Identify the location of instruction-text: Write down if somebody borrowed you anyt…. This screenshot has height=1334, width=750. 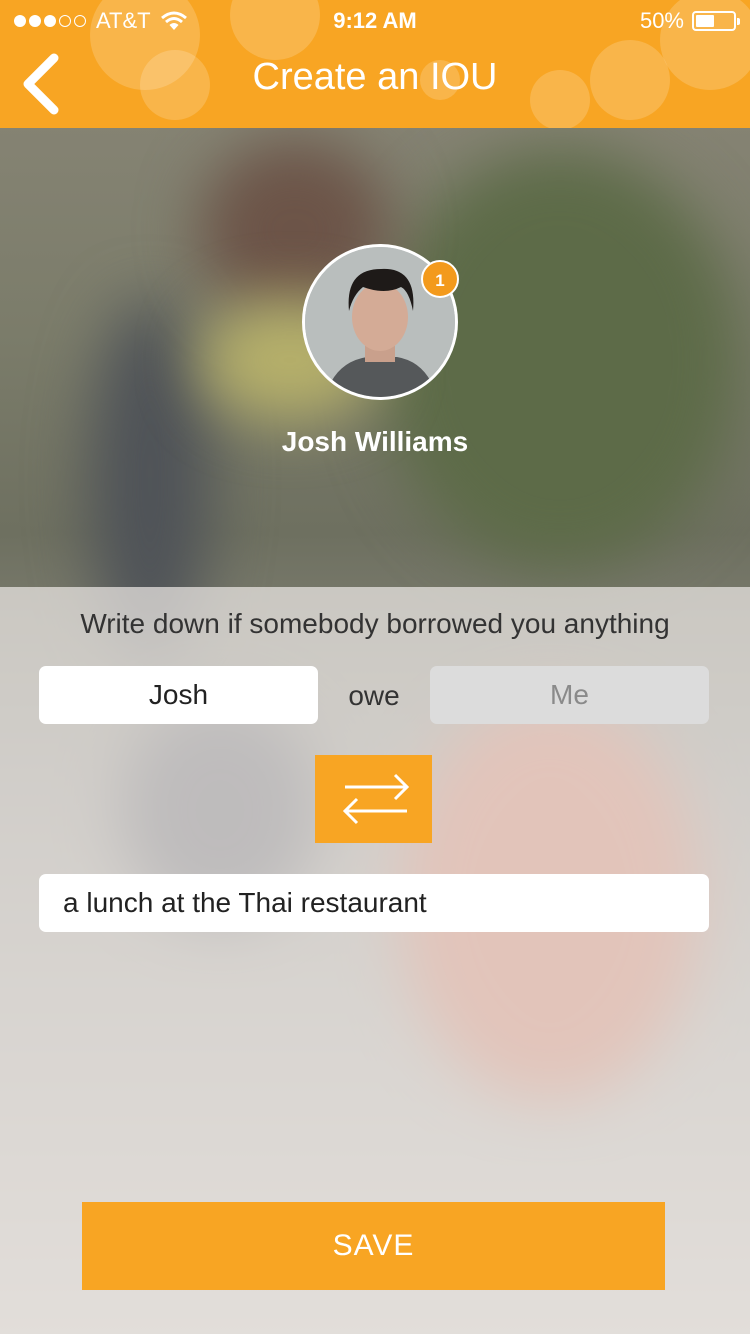
(375, 623).